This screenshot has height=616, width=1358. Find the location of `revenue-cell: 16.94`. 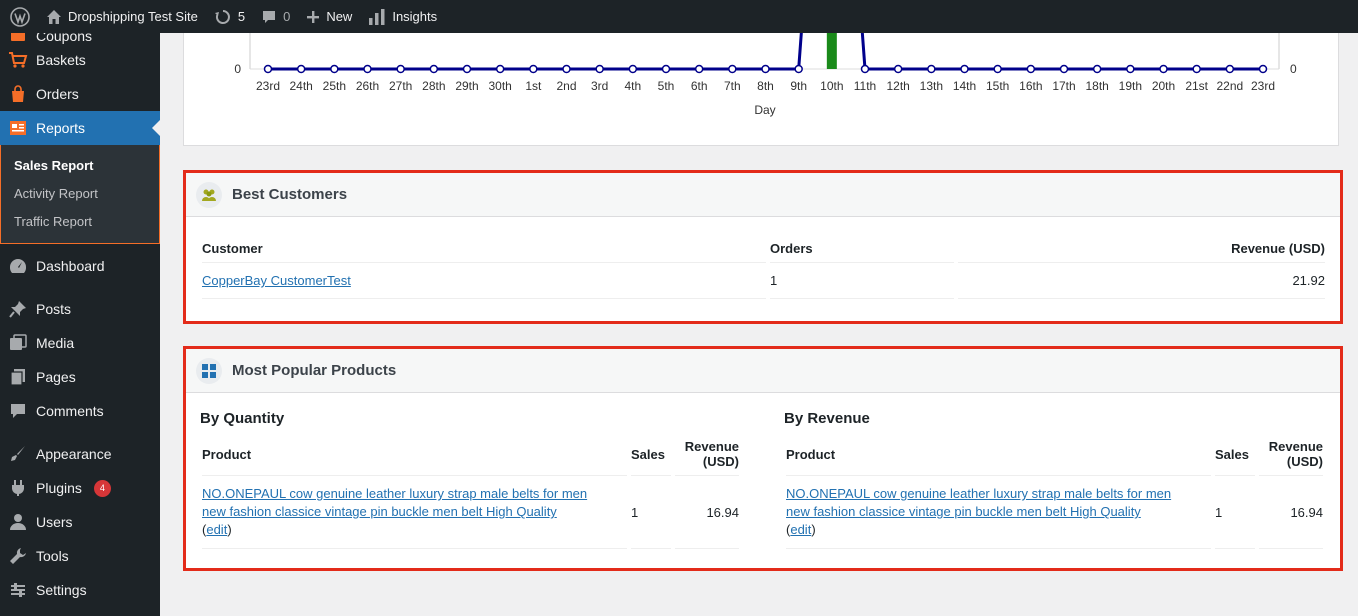

revenue-cell: 16.94 is located at coordinates (707, 512).